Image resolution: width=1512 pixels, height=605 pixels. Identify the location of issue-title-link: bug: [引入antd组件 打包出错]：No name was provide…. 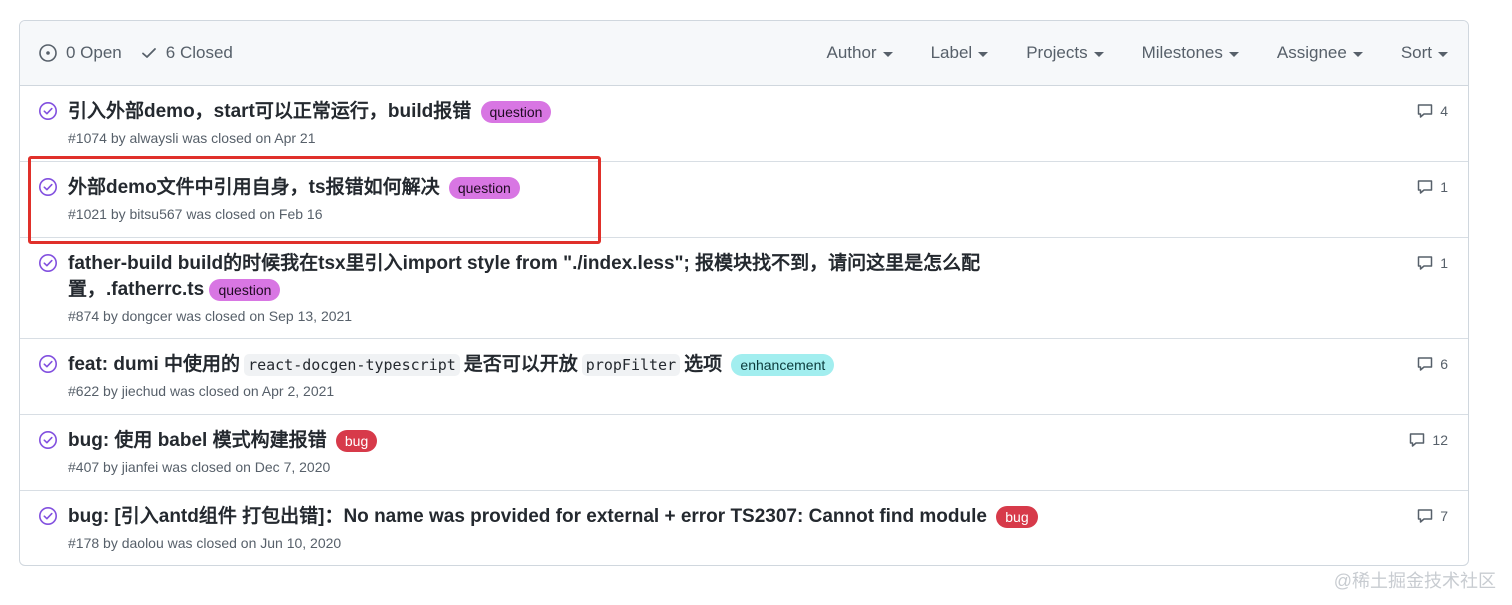
(527, 516).